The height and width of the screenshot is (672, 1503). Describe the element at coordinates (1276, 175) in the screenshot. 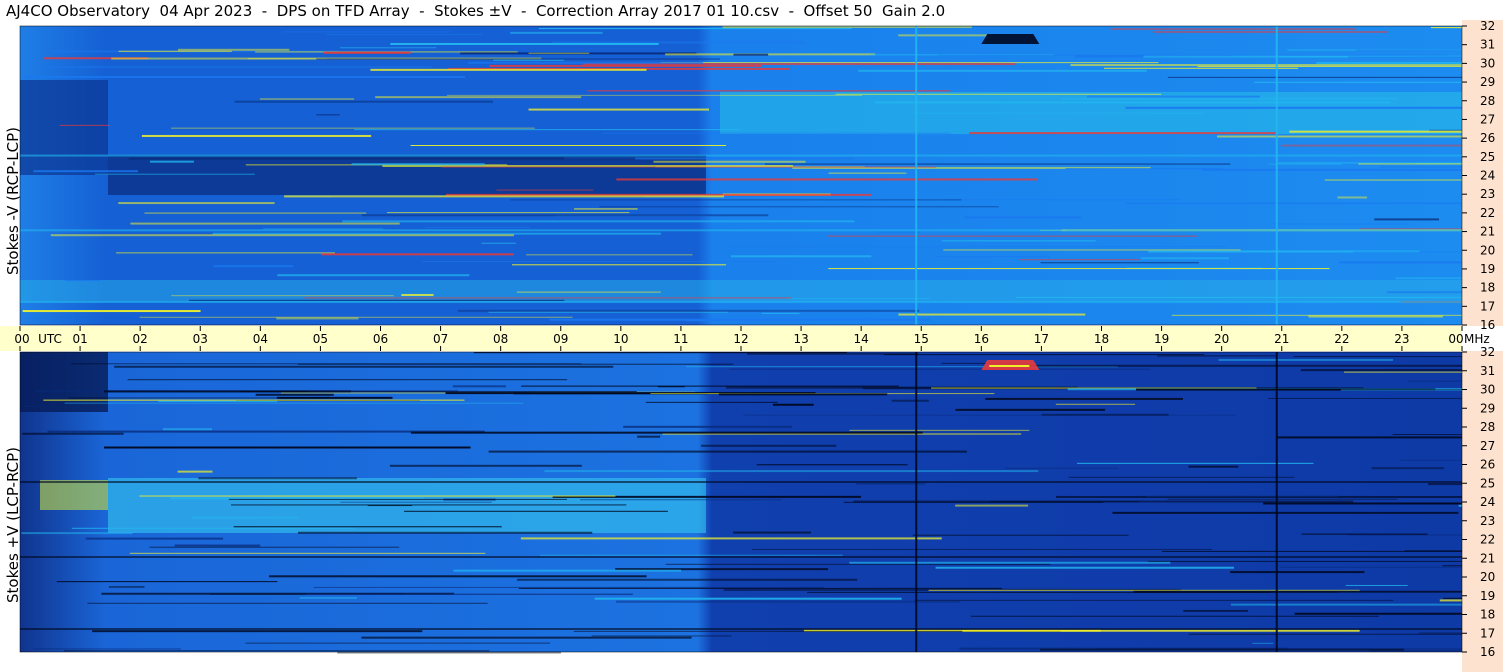

I see `vertical-interference-line` at that location.